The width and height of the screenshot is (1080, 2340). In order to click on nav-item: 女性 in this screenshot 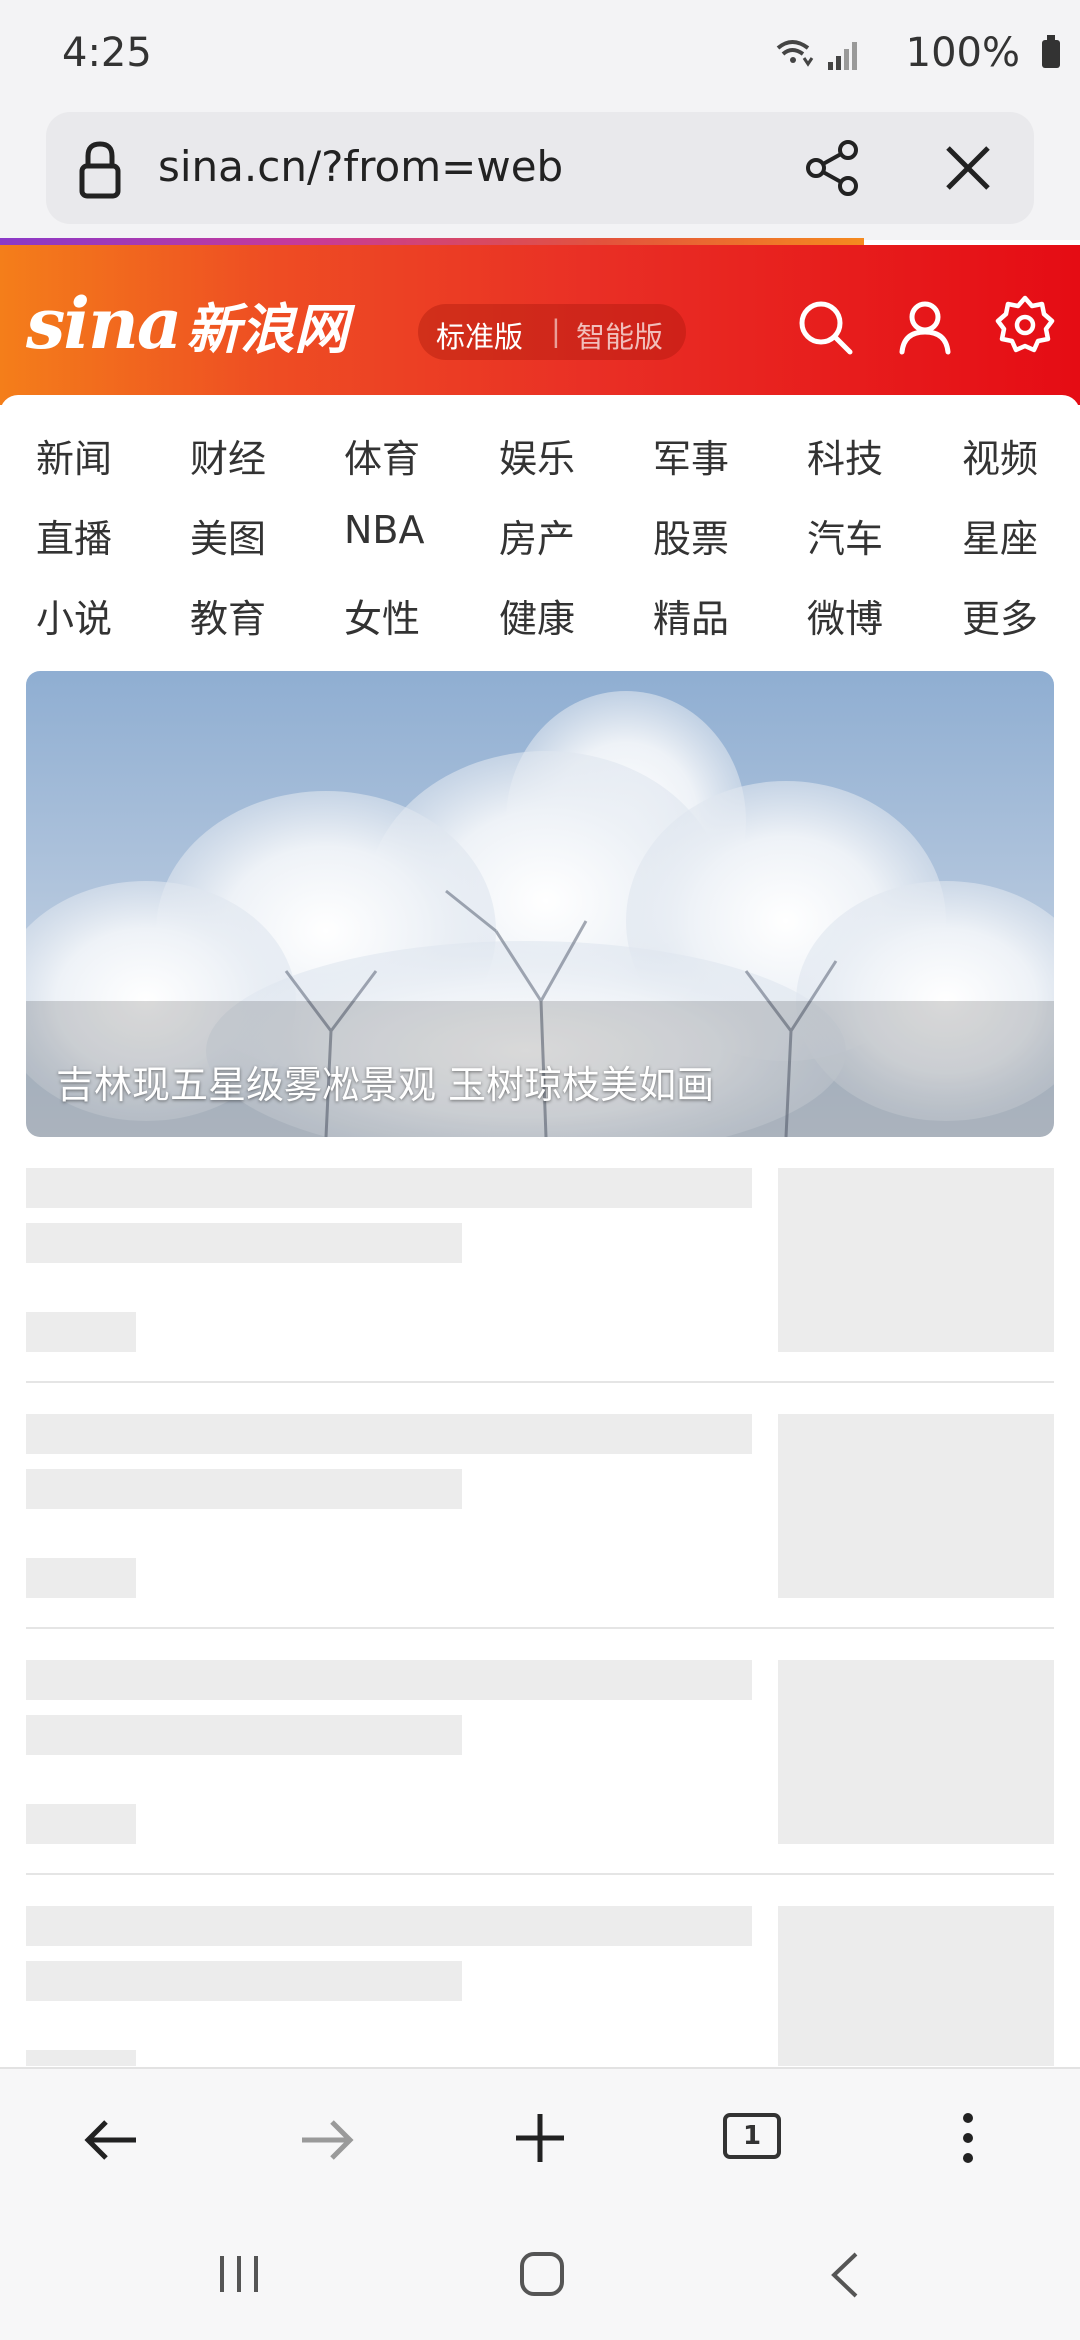, I will do `click(404, 615)`.